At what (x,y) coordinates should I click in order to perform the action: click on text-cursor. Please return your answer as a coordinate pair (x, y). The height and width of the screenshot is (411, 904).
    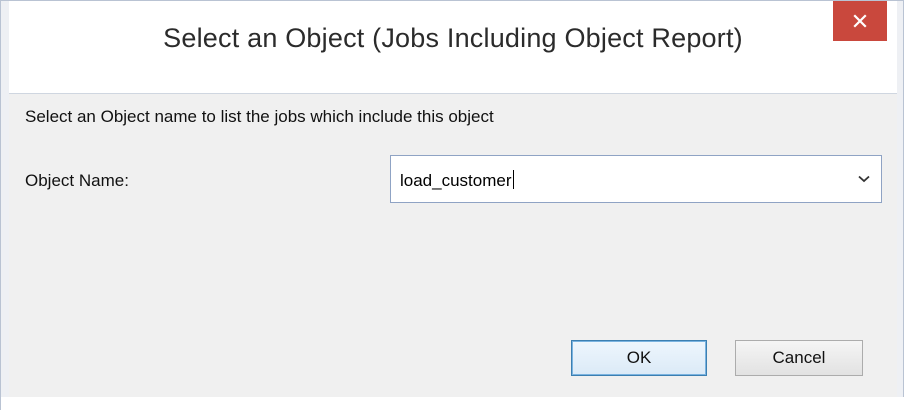
    Looking at the image, I should click on (513, 179).